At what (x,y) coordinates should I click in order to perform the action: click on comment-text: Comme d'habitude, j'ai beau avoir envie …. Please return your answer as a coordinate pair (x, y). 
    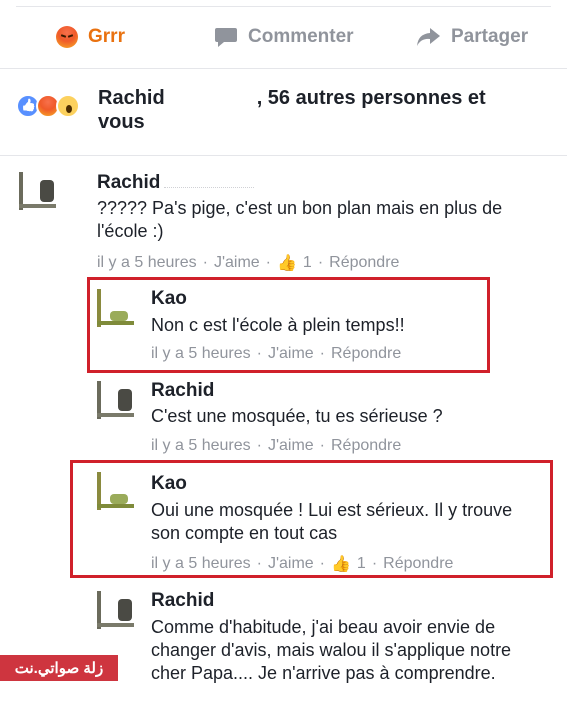
    Looking at the image, I should click on (331, 650).